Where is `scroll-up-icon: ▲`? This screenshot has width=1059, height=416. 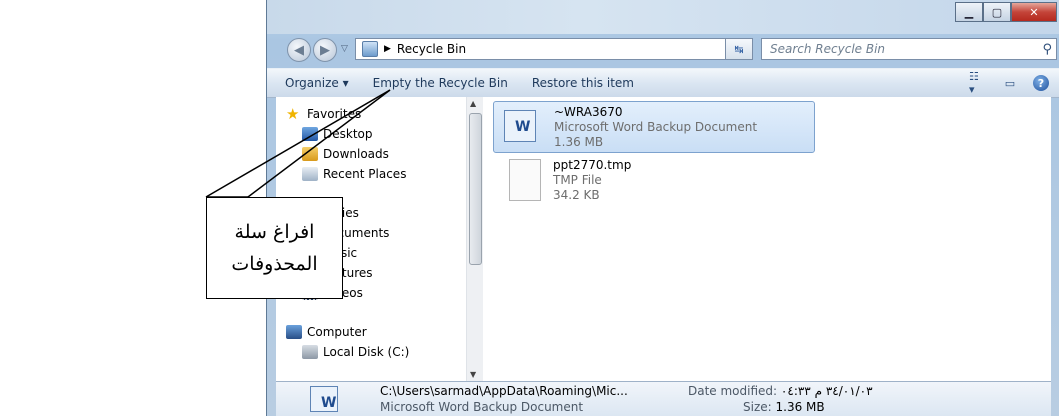
scroll-up-icon: ▲ is located at coordinates (473, 103).